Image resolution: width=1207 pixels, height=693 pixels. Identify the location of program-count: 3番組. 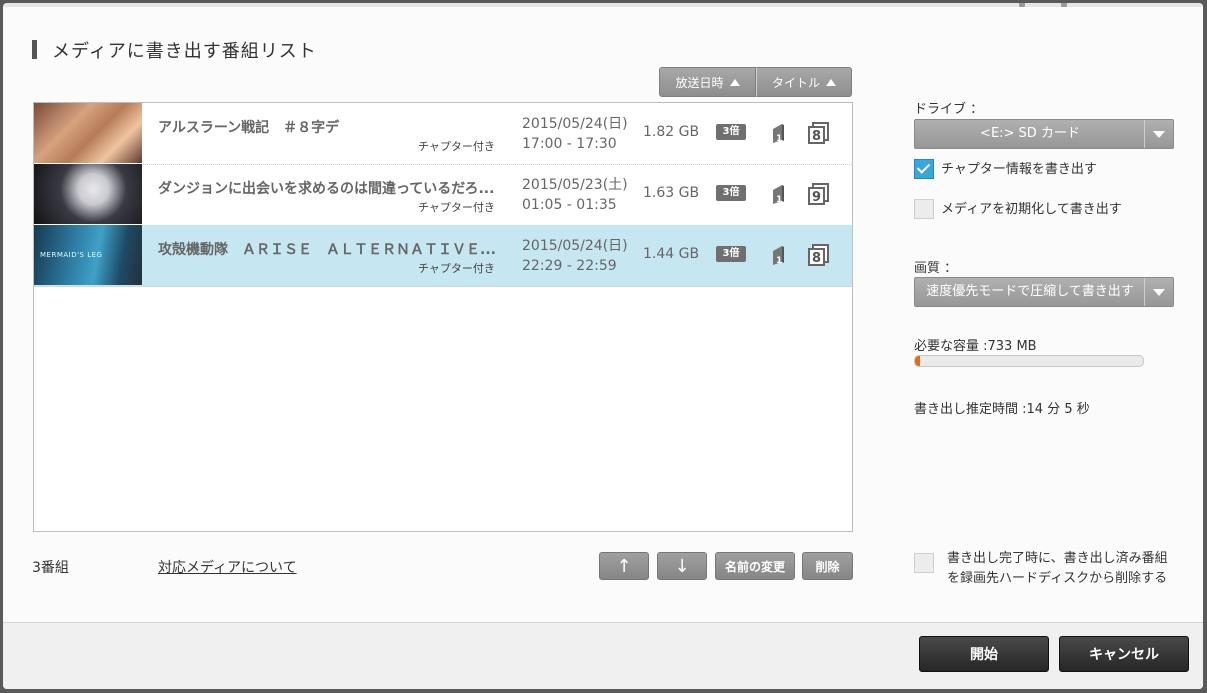
(50, 568).